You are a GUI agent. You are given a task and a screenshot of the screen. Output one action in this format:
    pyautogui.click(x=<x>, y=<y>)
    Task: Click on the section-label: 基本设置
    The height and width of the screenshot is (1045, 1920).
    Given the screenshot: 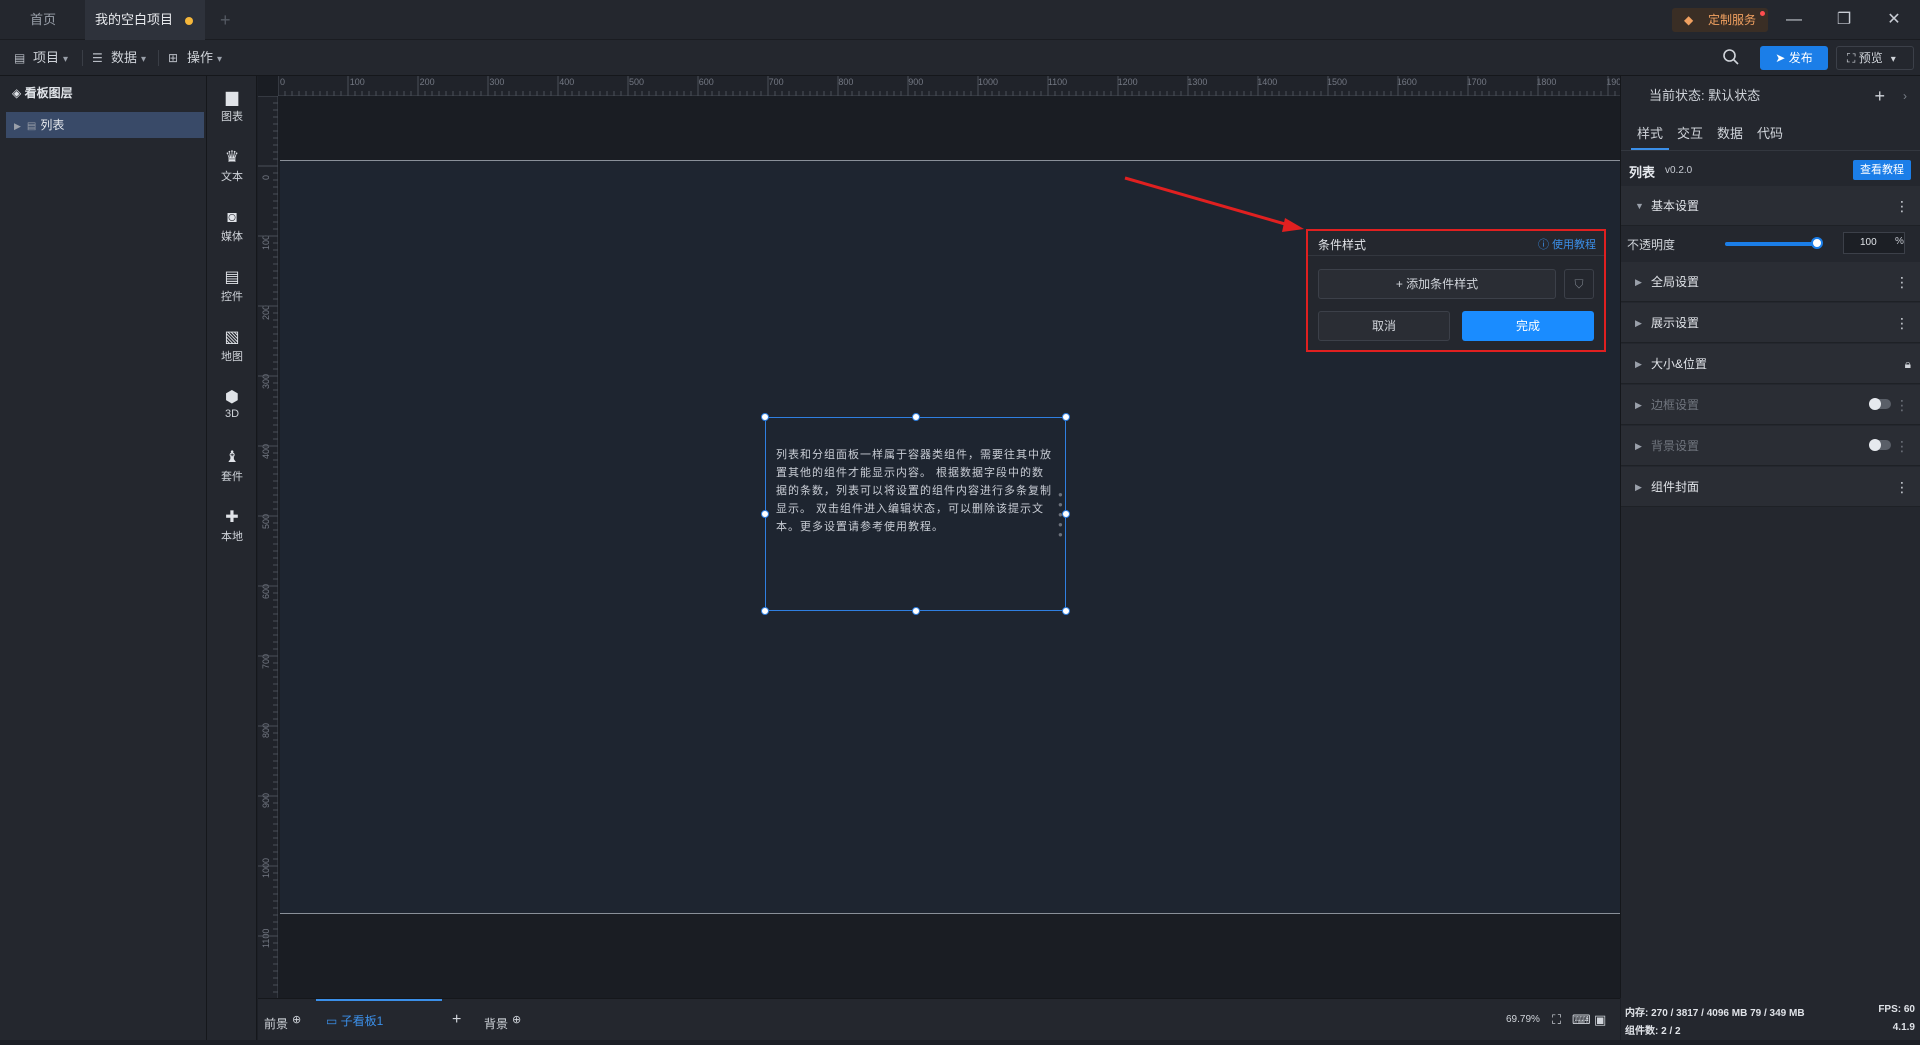 What is the action you would take?
    pyautogui.click(x=1675, y=206)
    